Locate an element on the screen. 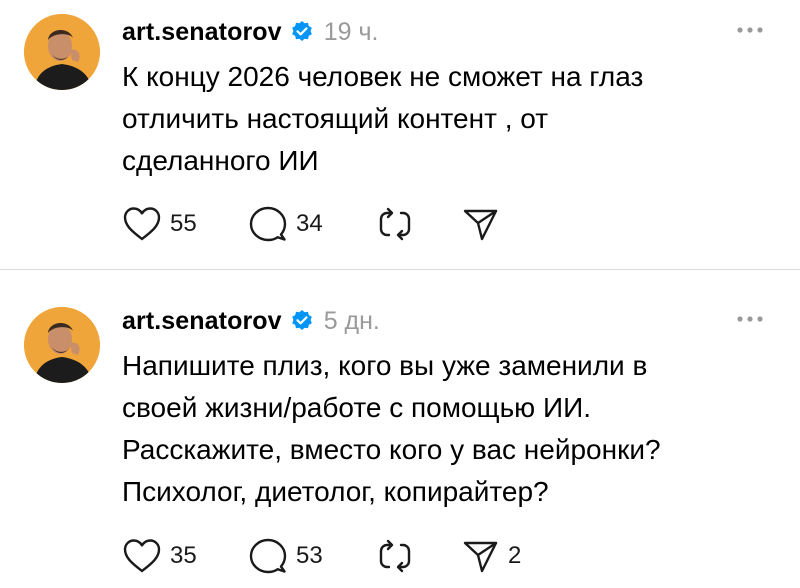 The height and width of the screenshot is (588, 800). comment-button: 34 is located at coordinates (285, 224).